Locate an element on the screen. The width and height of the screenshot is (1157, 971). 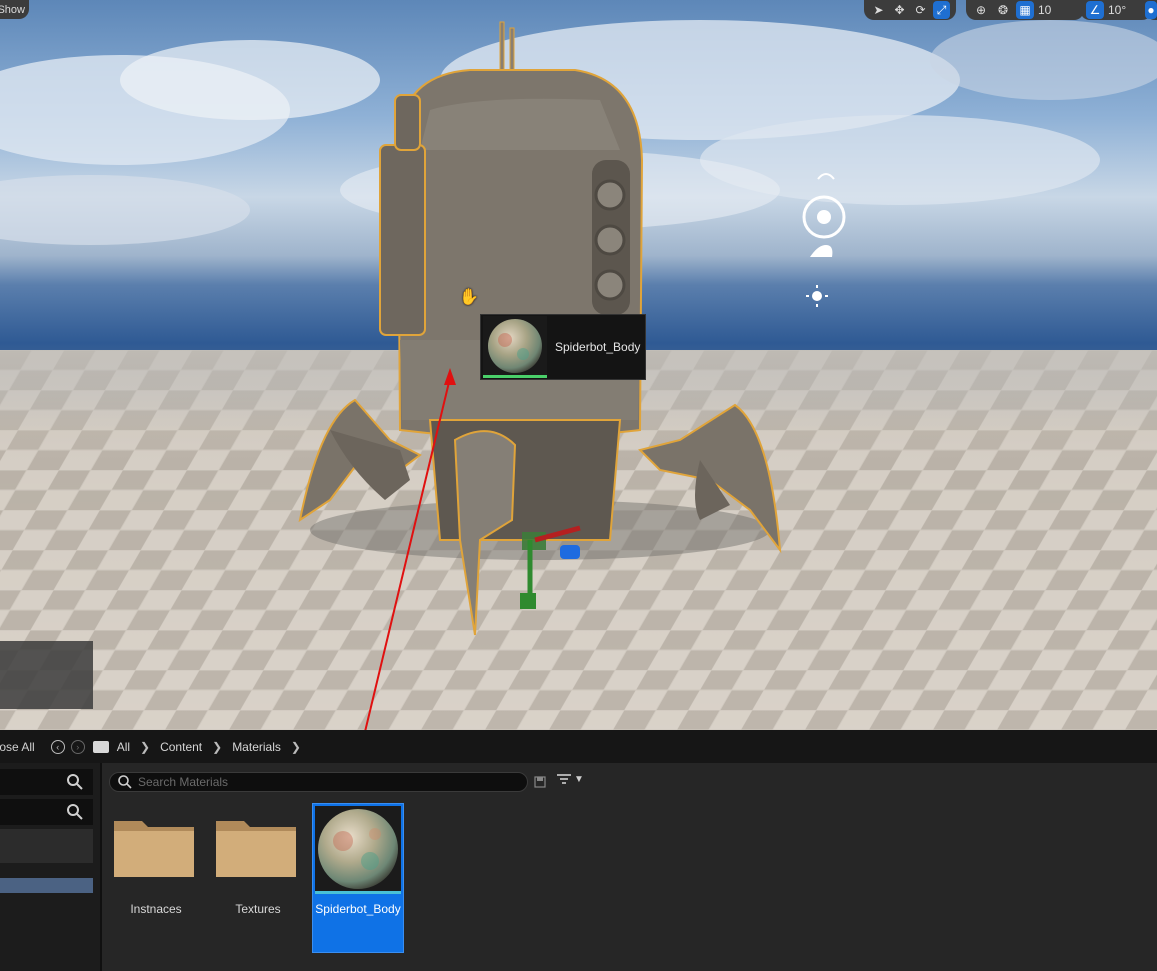
chevron-down-icon: ▼ is located at coordinates (579, 779).